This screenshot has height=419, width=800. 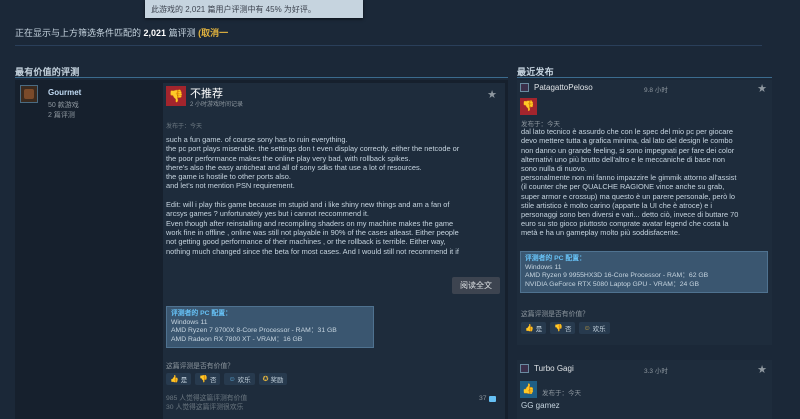 I want to click on helpful-count: 985 人觉得这篇评测有价值, so click(x=207, y=398).